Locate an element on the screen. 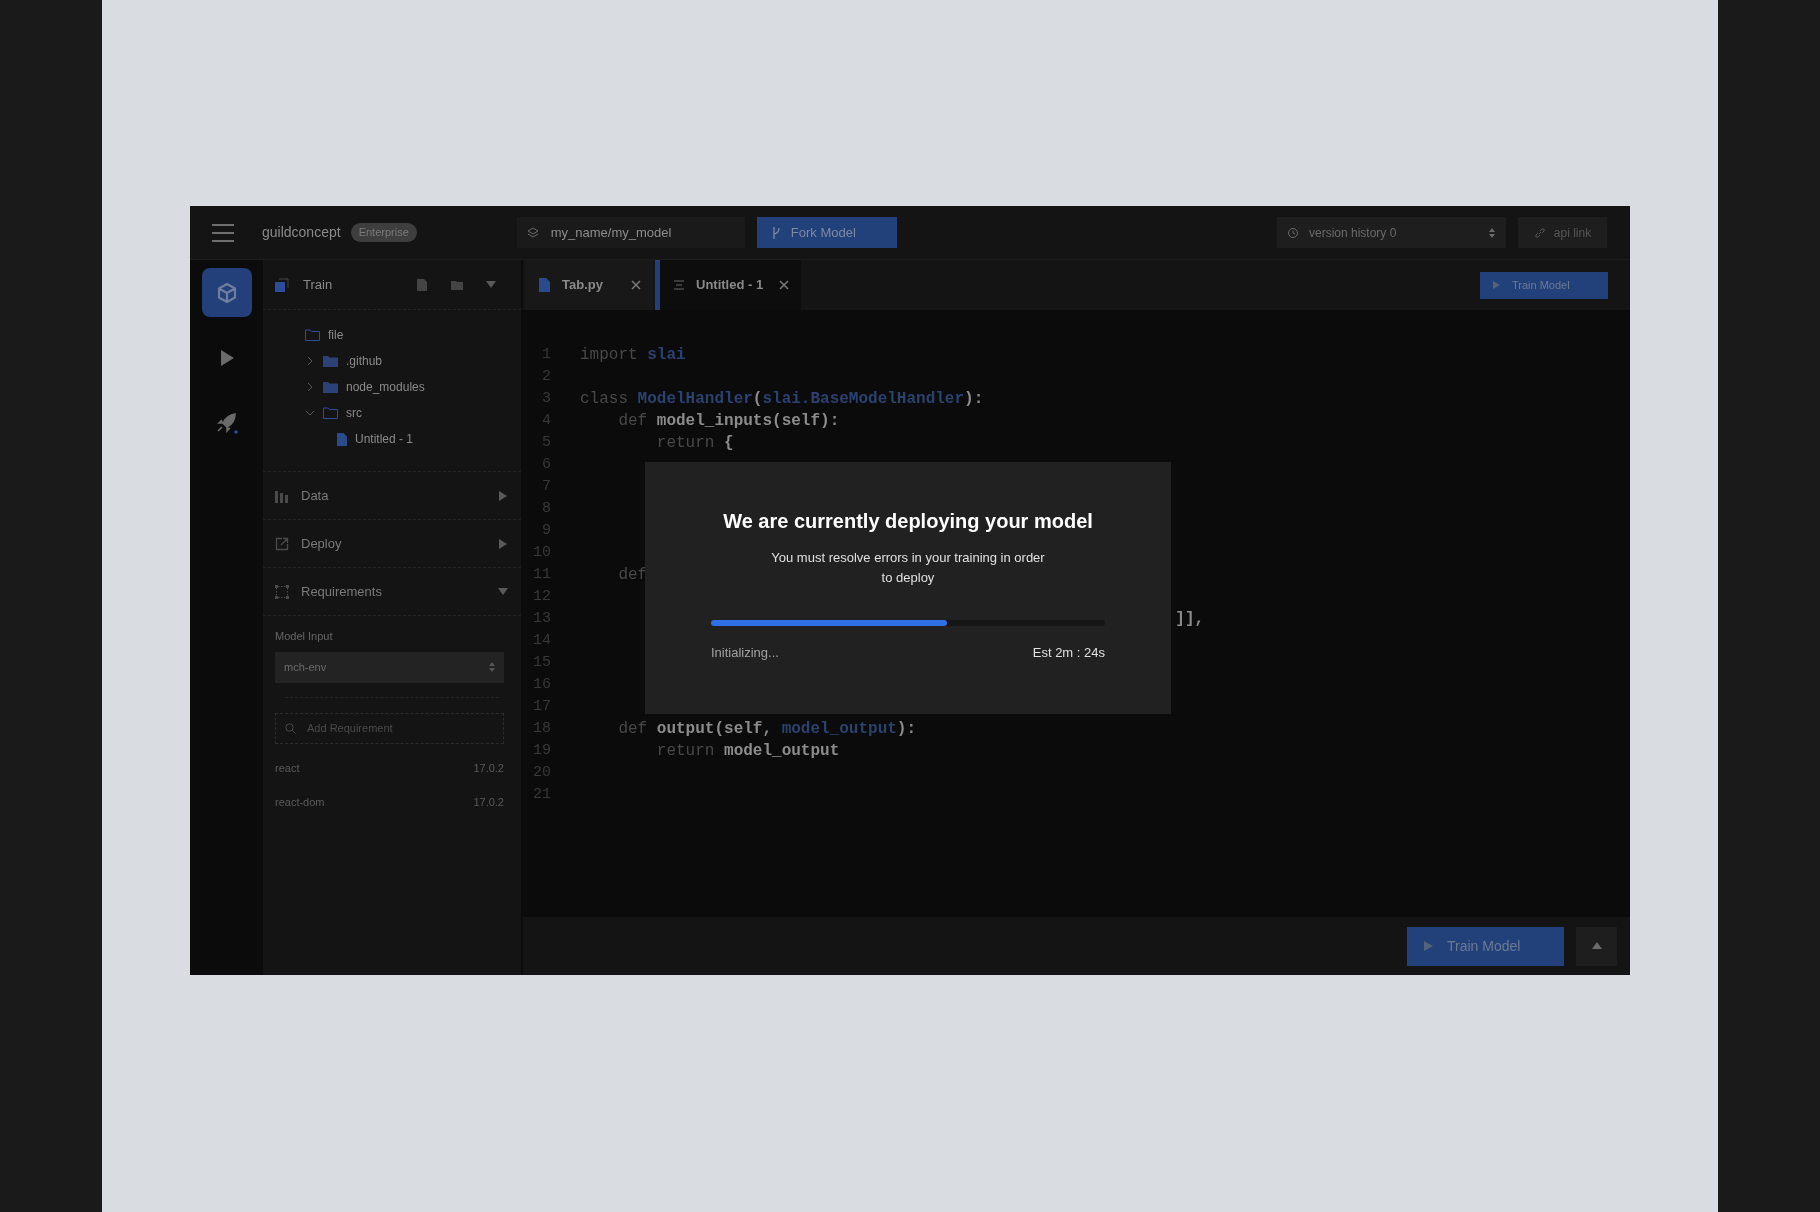 This screenshot has height=1212, width=1820. rocket-icon is located at coordinates (226, 422).